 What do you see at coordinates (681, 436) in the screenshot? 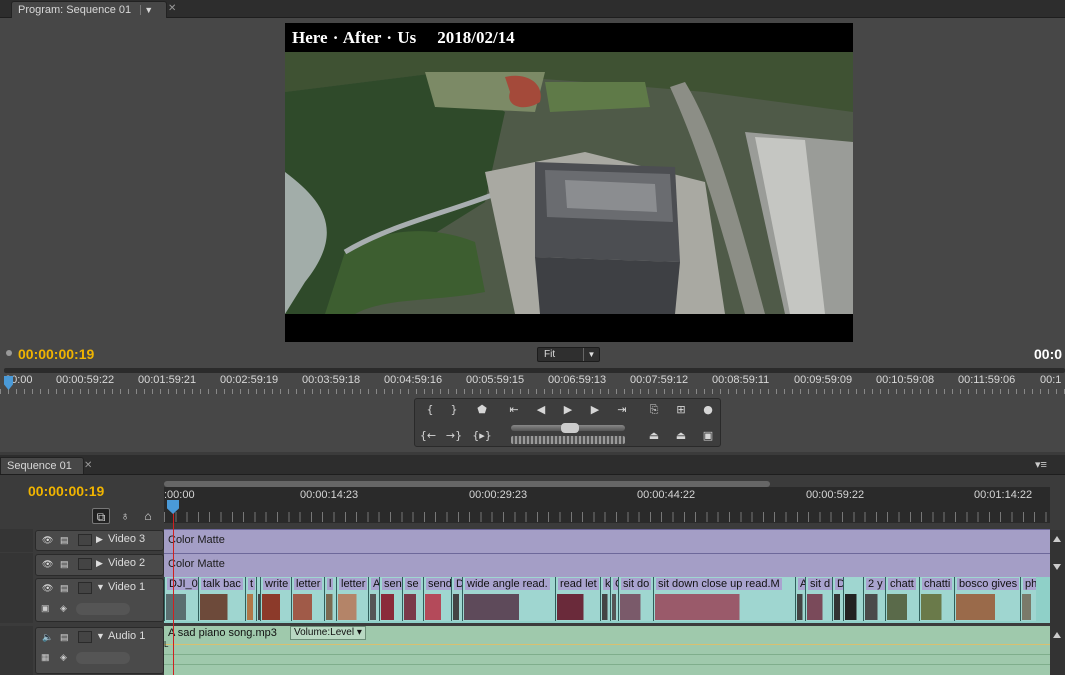
I see `extract-icon: ⏏` at bounding box center [681, 436].